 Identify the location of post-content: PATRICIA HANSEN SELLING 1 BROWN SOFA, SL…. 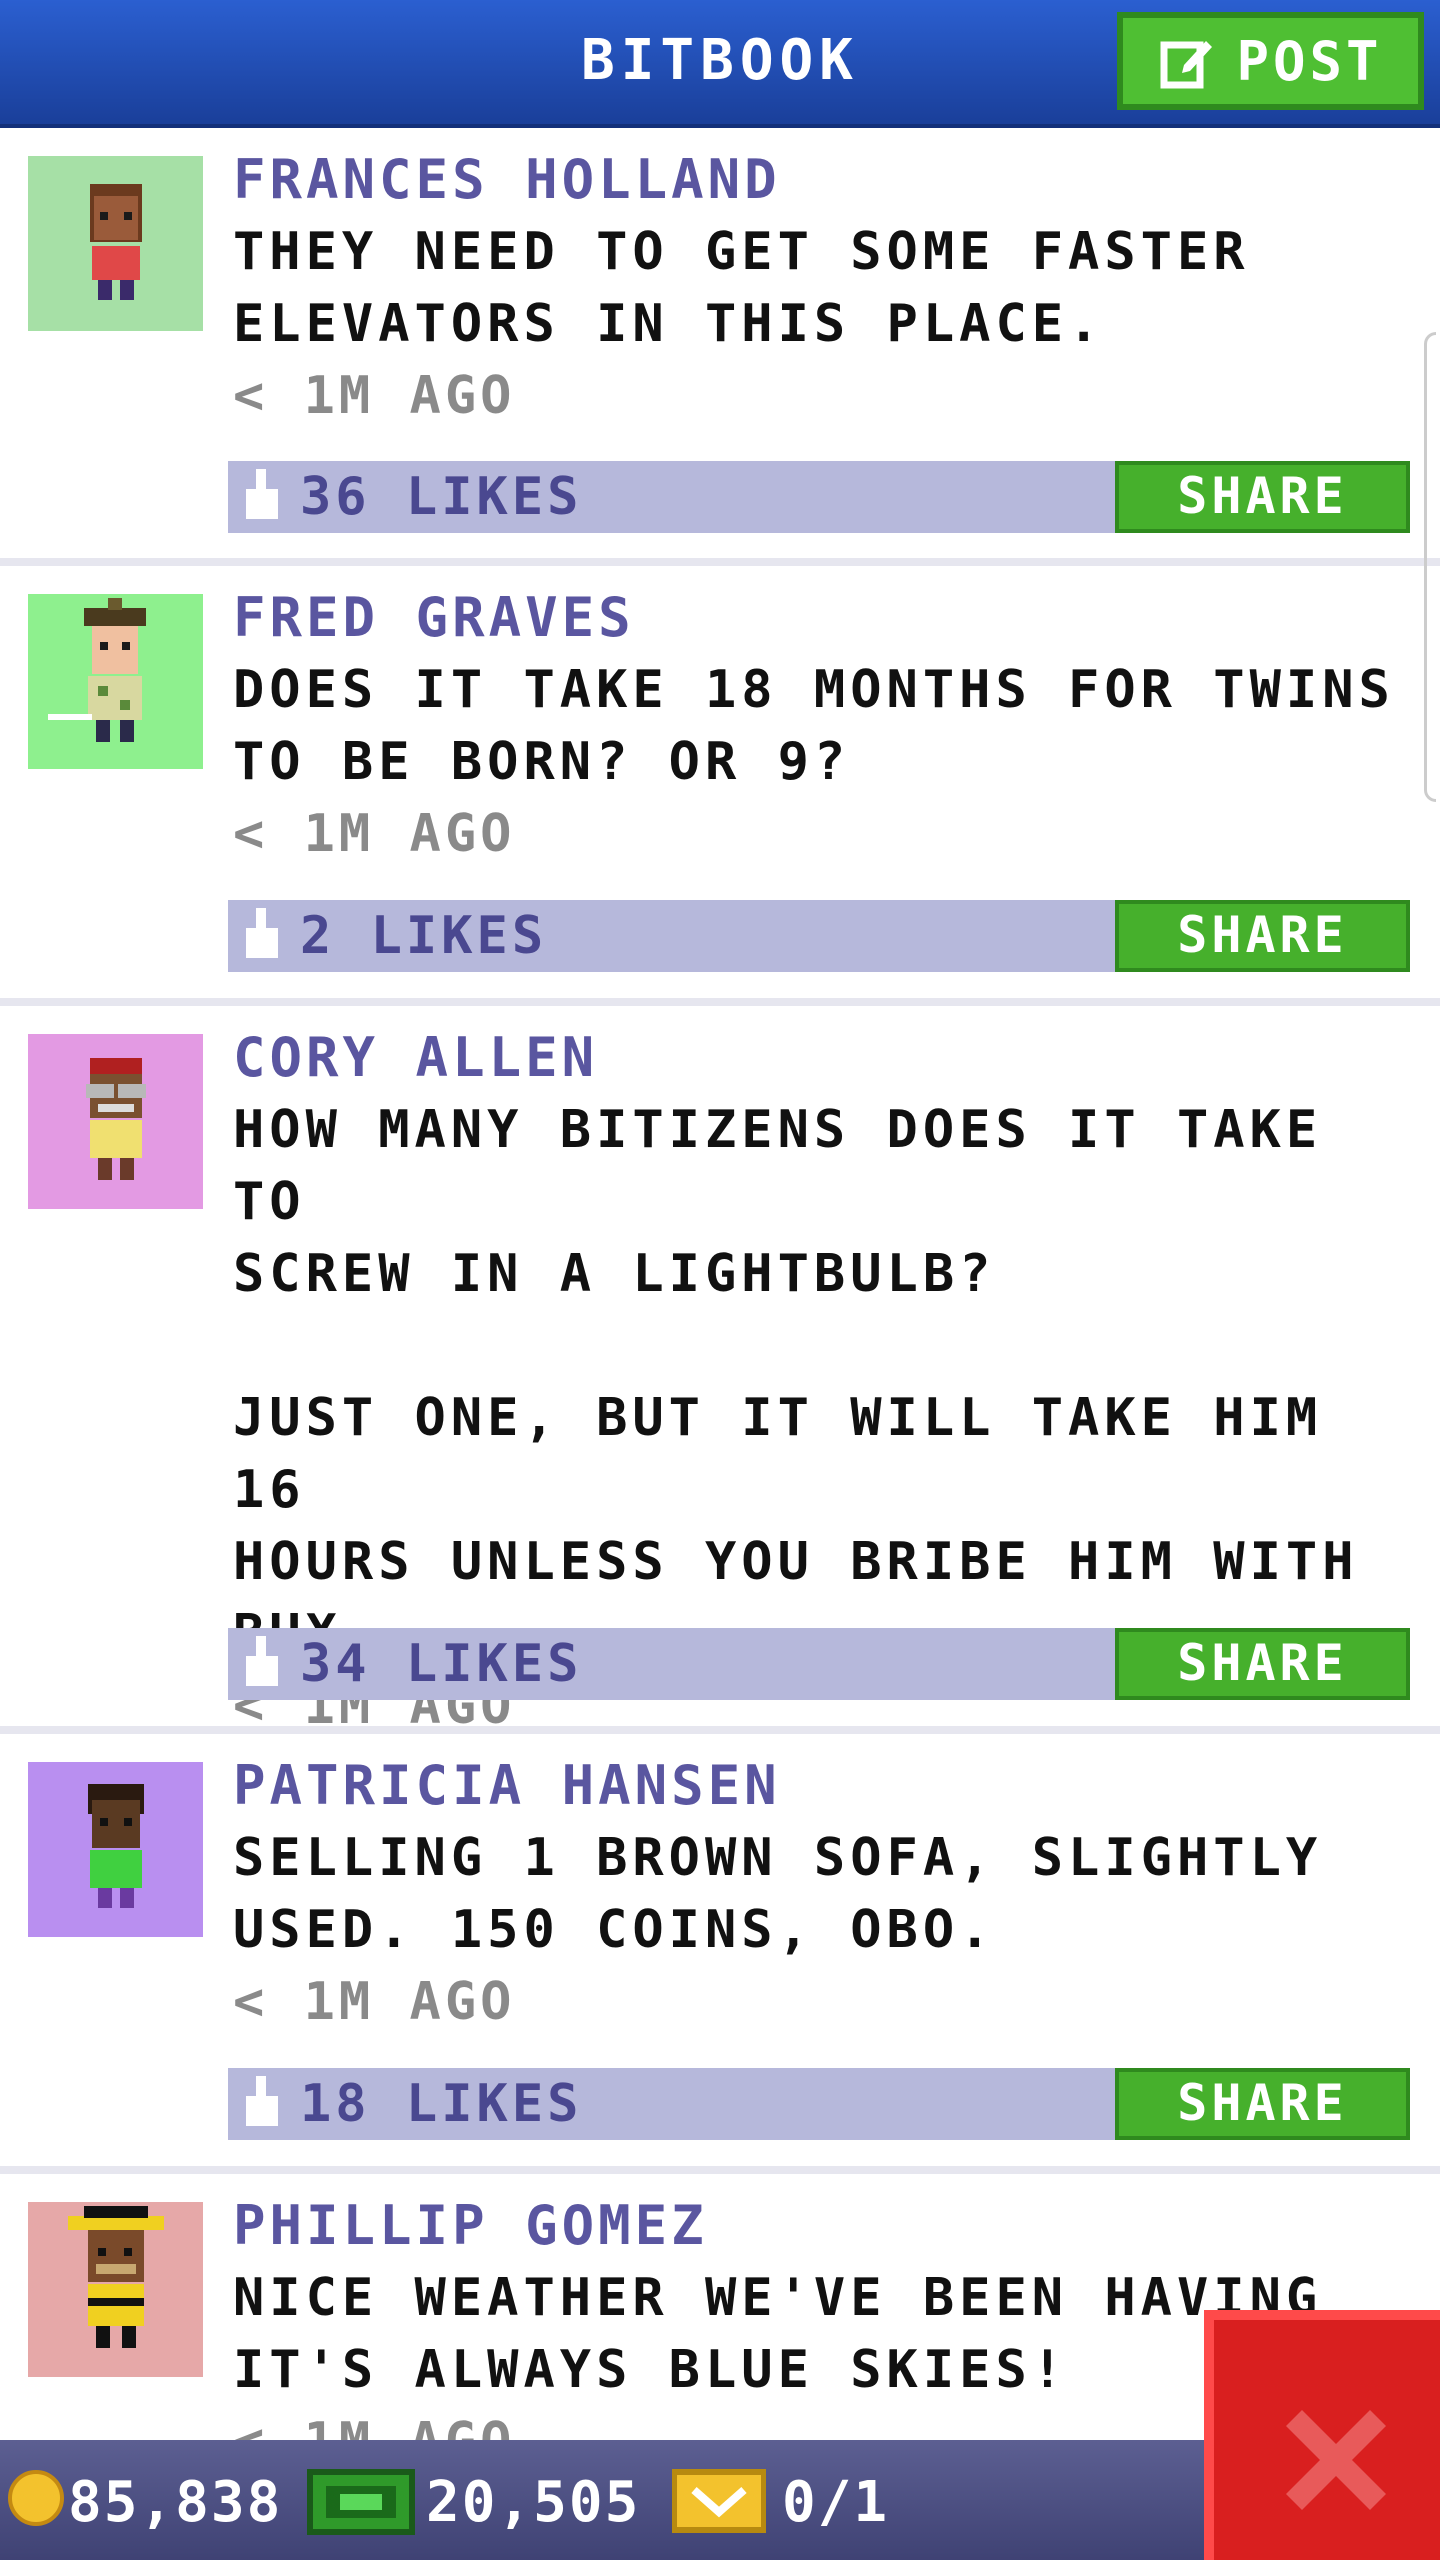
(823, 1894).